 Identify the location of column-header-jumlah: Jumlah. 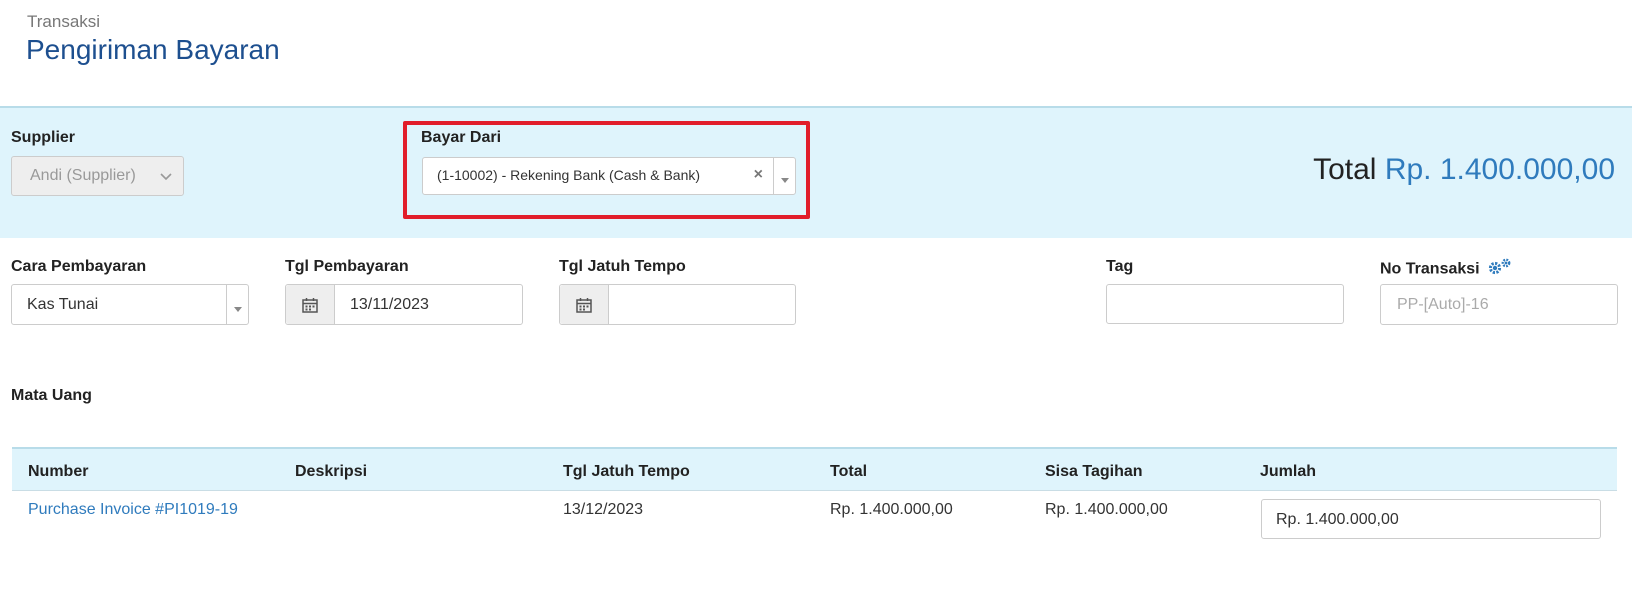
(1288, 471).